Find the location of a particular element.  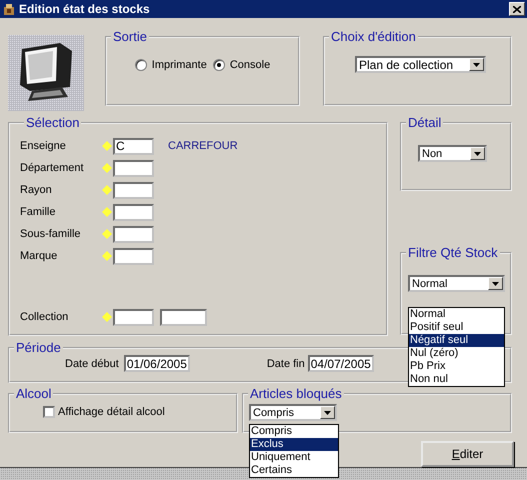

window-title: Edition état des stocks is located at coordinates (85, 9).